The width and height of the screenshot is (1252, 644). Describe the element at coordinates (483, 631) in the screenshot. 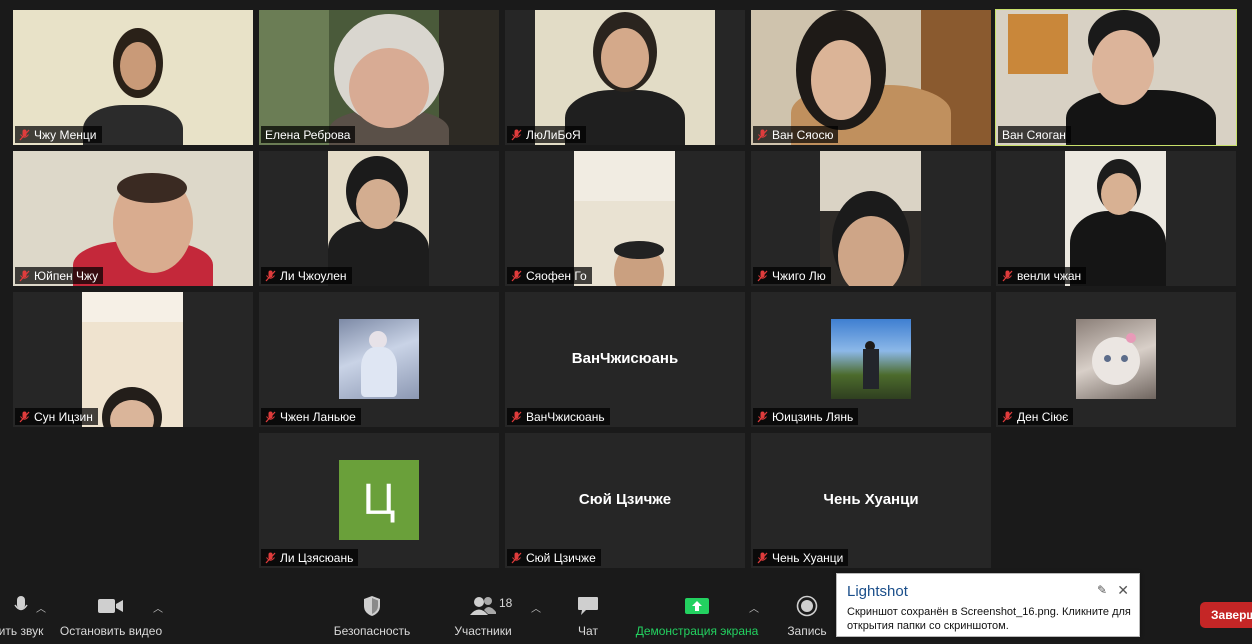

I see `participants-label: Участники` at that location.